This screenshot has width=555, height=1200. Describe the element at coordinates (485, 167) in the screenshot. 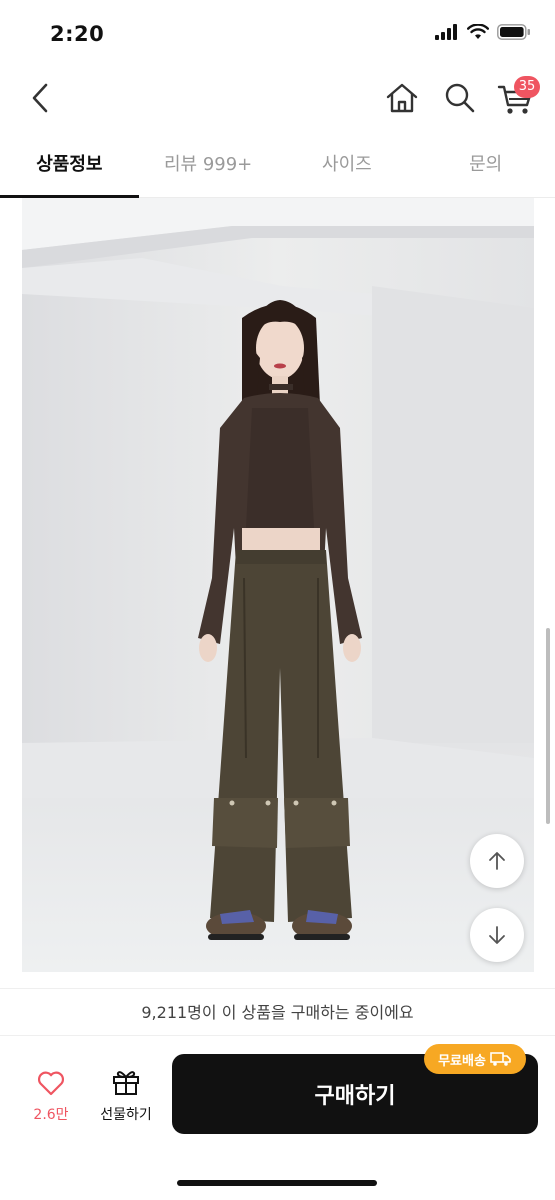

I see `tab-inquiry: 문의` at that location.